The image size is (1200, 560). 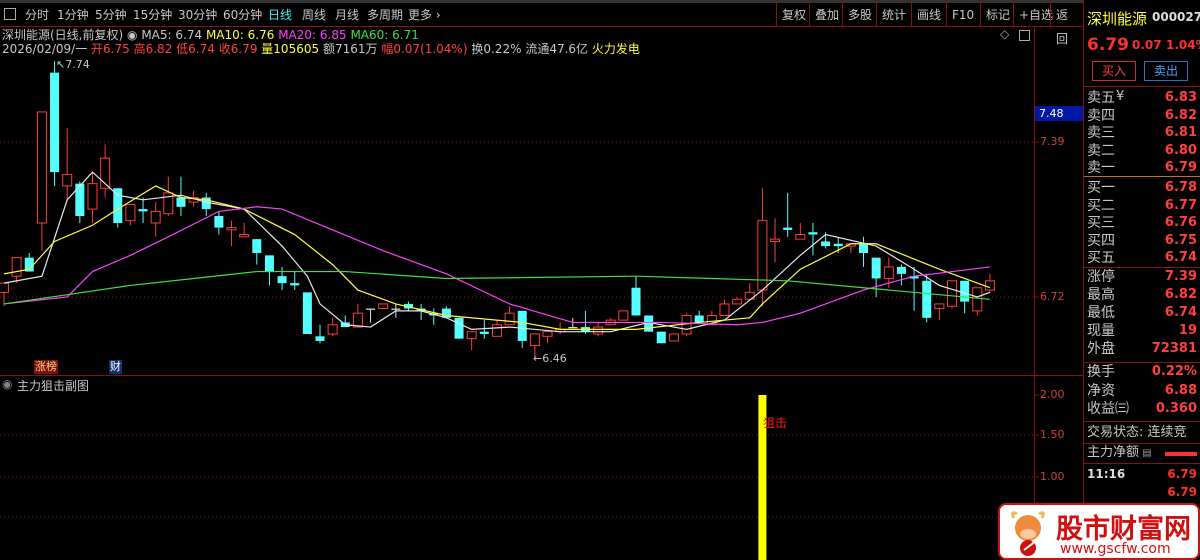 What do you see at coordinates (1142, 295) in the screenshot?
I see `quote-row: 最高 6.82` at bounding box center [1142, 295].